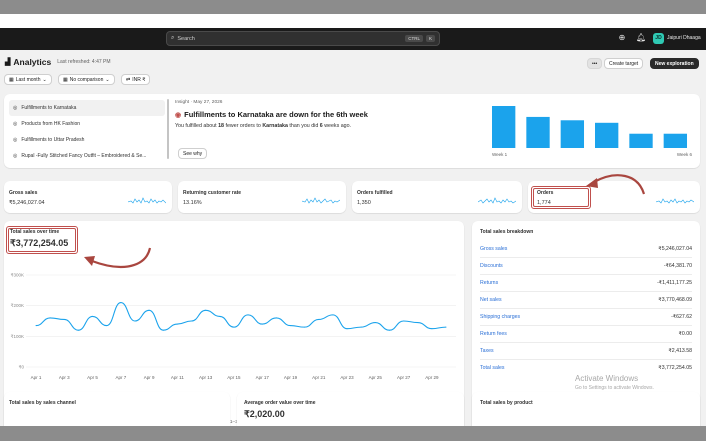 The image size is (706, 441). Describe the element at coordinates (506, 403) in the screenshot. I see `card-title: Total sales by product` at that location.